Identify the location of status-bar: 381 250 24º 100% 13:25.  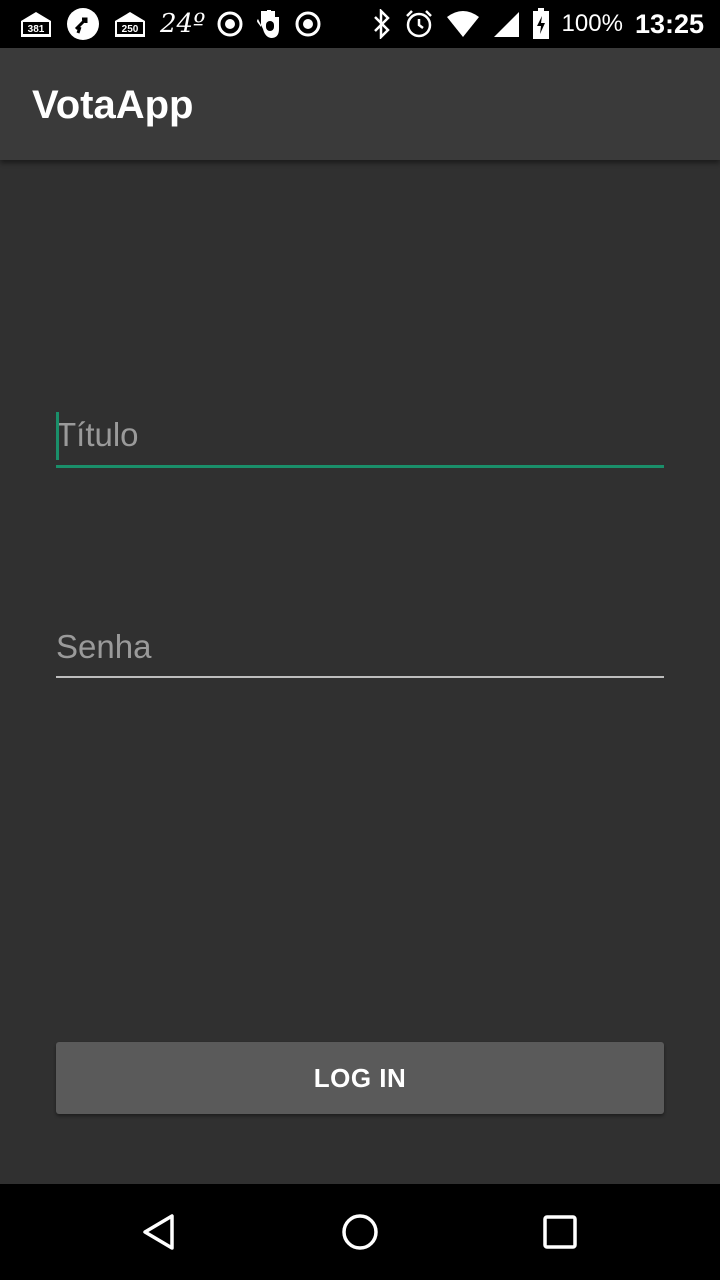
(360, 24).